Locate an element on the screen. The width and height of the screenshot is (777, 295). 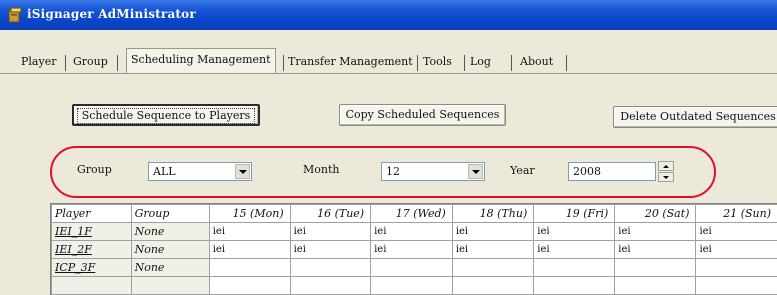
player-cell is located at coordinates (92, 286).